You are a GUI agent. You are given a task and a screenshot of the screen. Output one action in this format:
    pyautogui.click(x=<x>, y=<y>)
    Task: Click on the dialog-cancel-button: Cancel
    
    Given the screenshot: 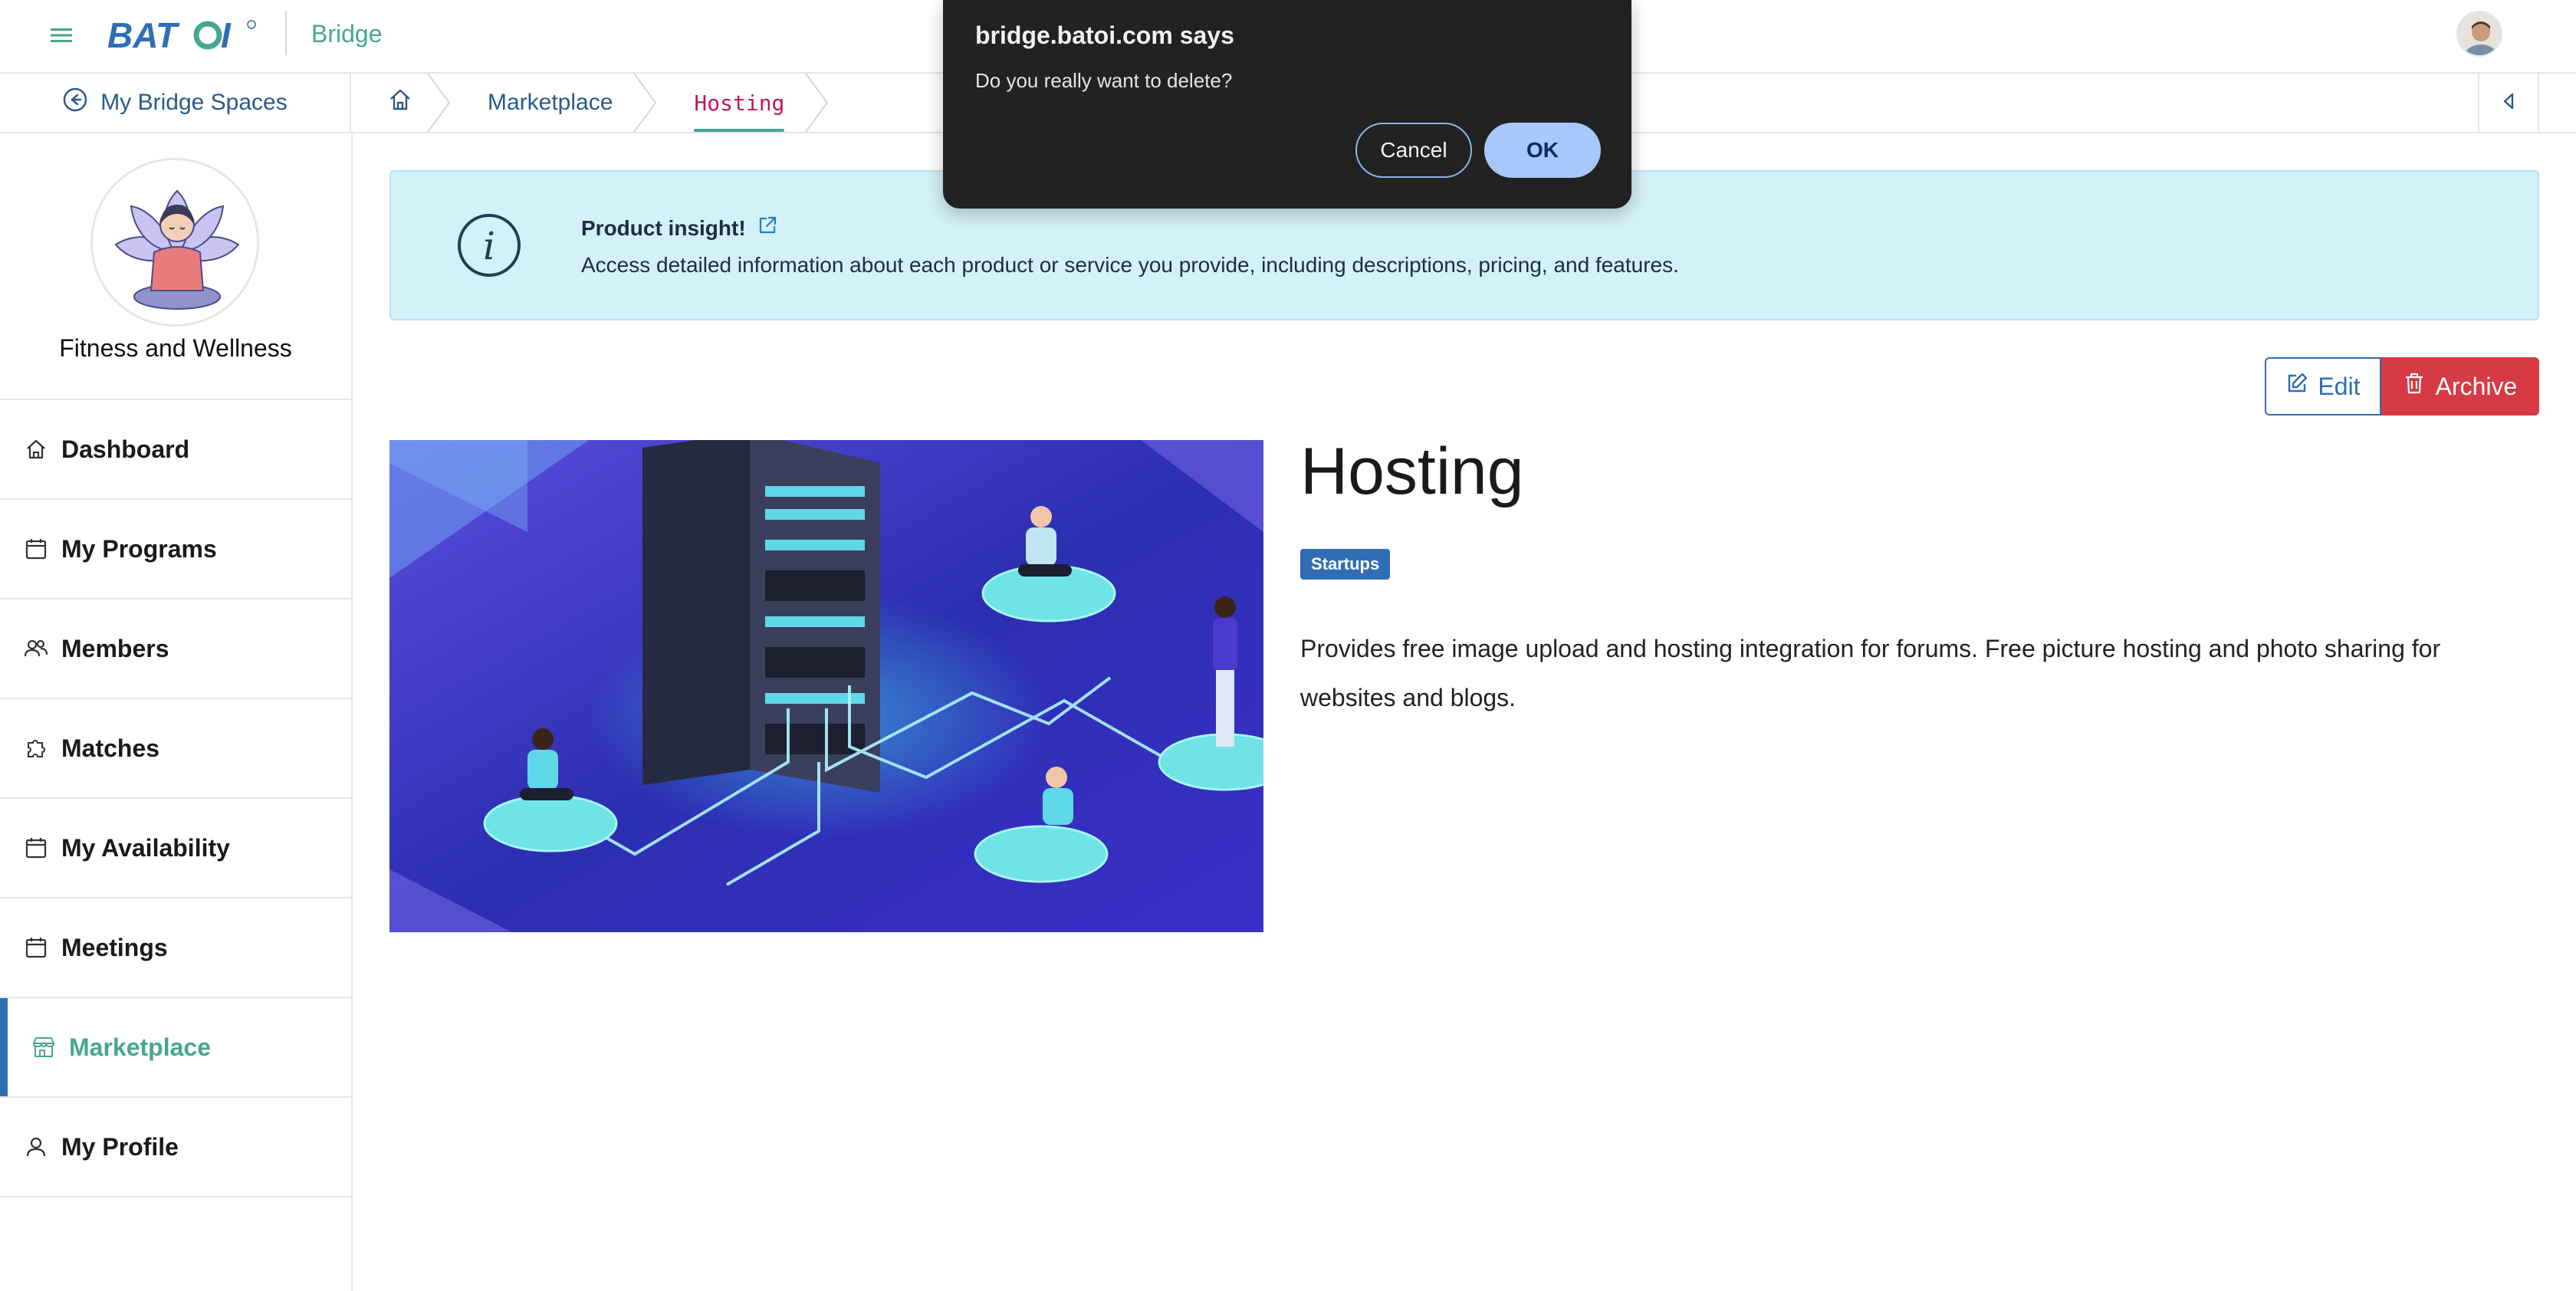 What is the action you would take?
    pyautogui.click(x=1413, y=150)
    